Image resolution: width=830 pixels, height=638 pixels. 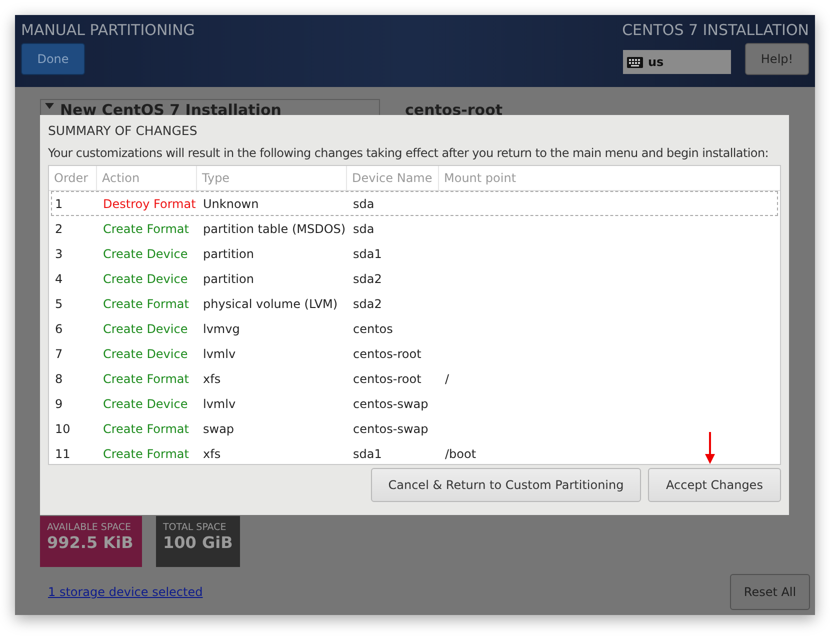 I want to click on expander-icon, so click(x=49, y=106).